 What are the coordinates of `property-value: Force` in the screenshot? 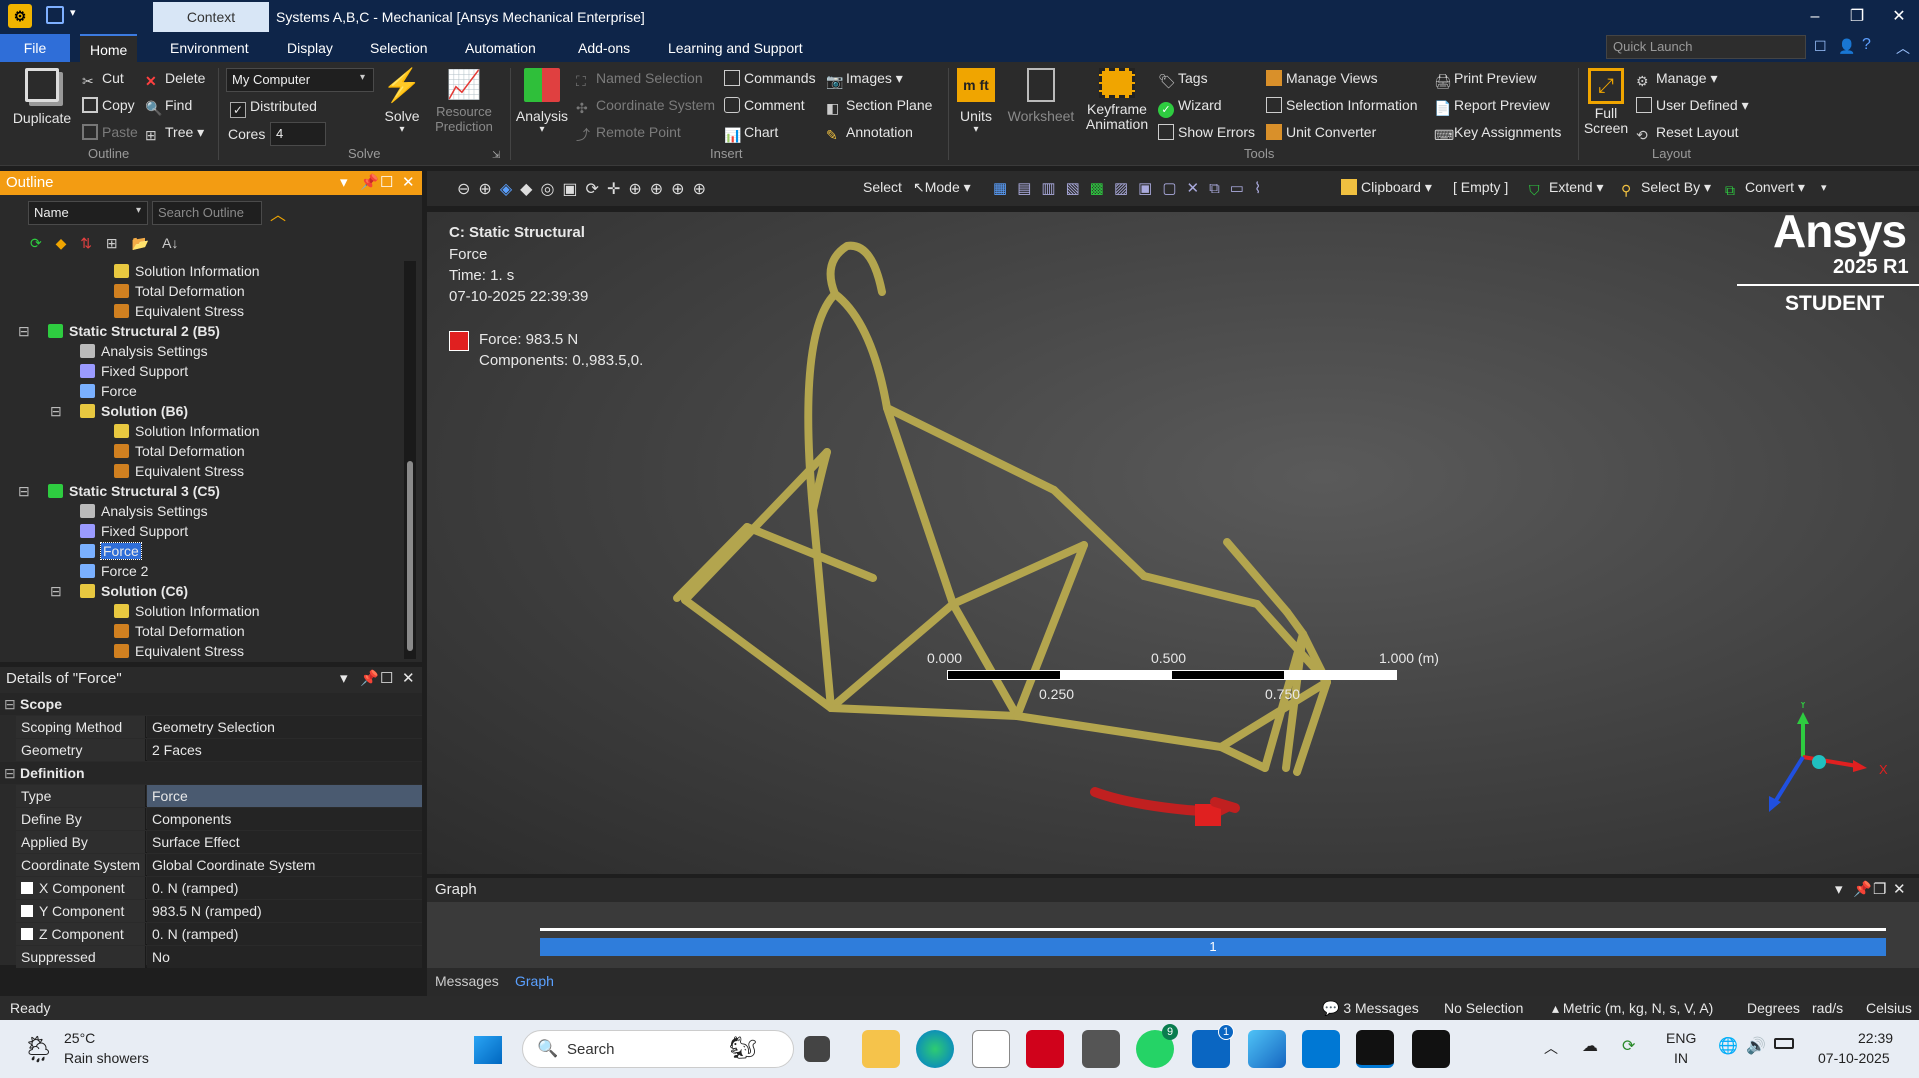 It's located at (284, 796).